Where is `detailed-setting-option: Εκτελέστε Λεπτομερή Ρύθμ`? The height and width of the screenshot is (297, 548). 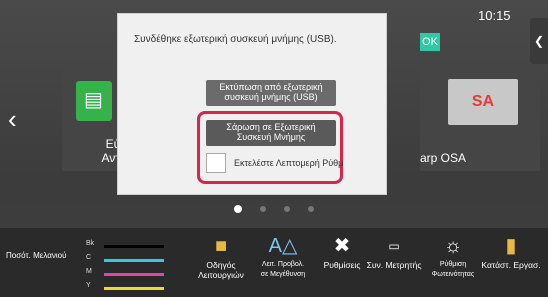
detailed-setting-option: Εκτελέστε Λεπτομερή Ρύθμ is located at coordinates (274, 164).